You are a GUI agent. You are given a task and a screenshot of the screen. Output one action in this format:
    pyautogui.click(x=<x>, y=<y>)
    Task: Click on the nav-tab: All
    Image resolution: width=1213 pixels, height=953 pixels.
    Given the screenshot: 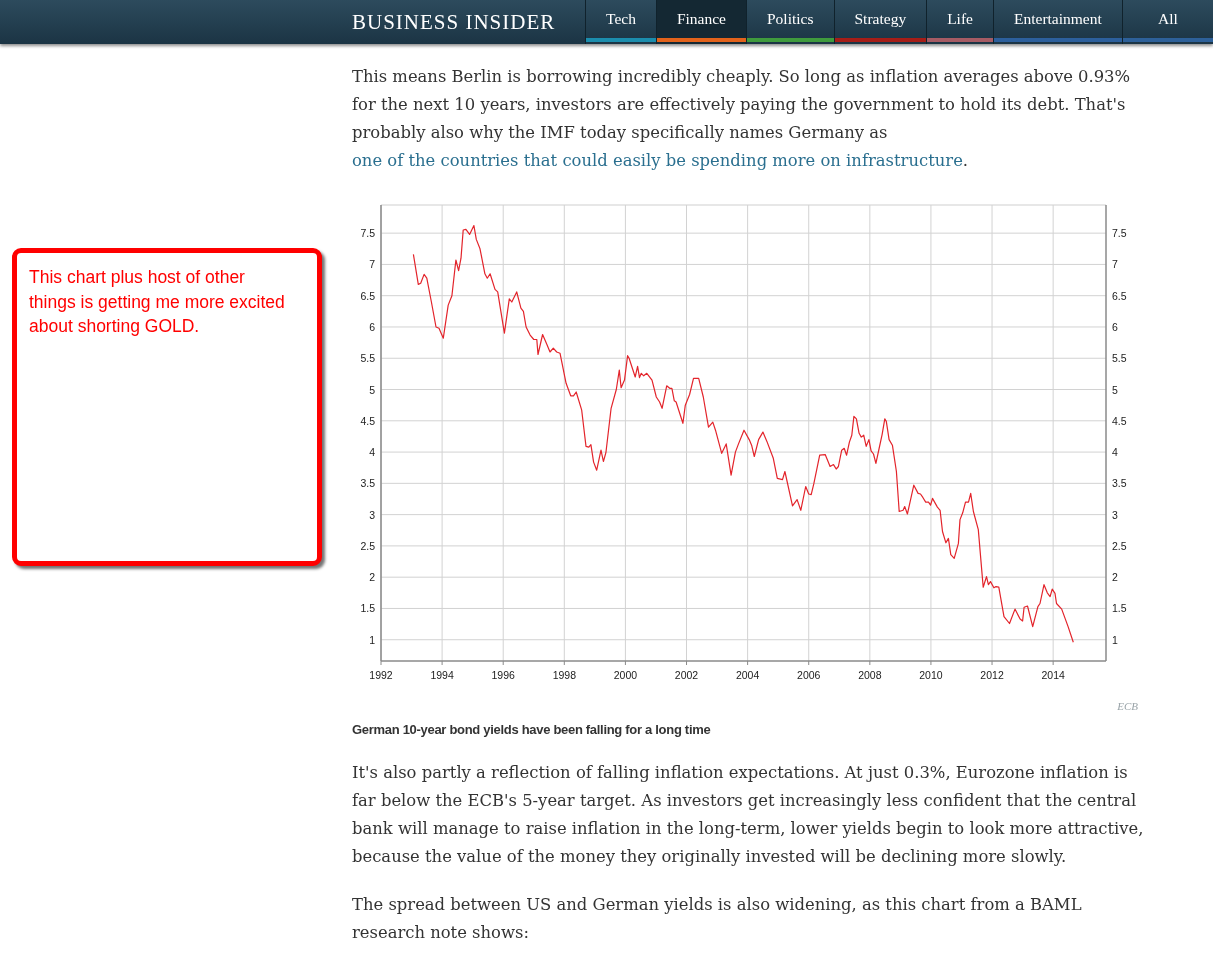 What is the action you would take?
    pyautogui.click(x=1167, y=22)
    